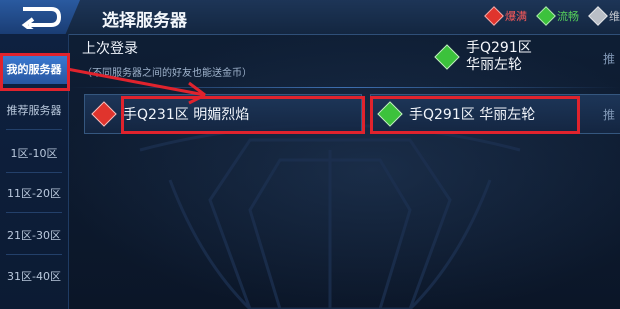  I want to click on top-bar: 选择服务器 爆满 流畅 维, so click(310, 17).